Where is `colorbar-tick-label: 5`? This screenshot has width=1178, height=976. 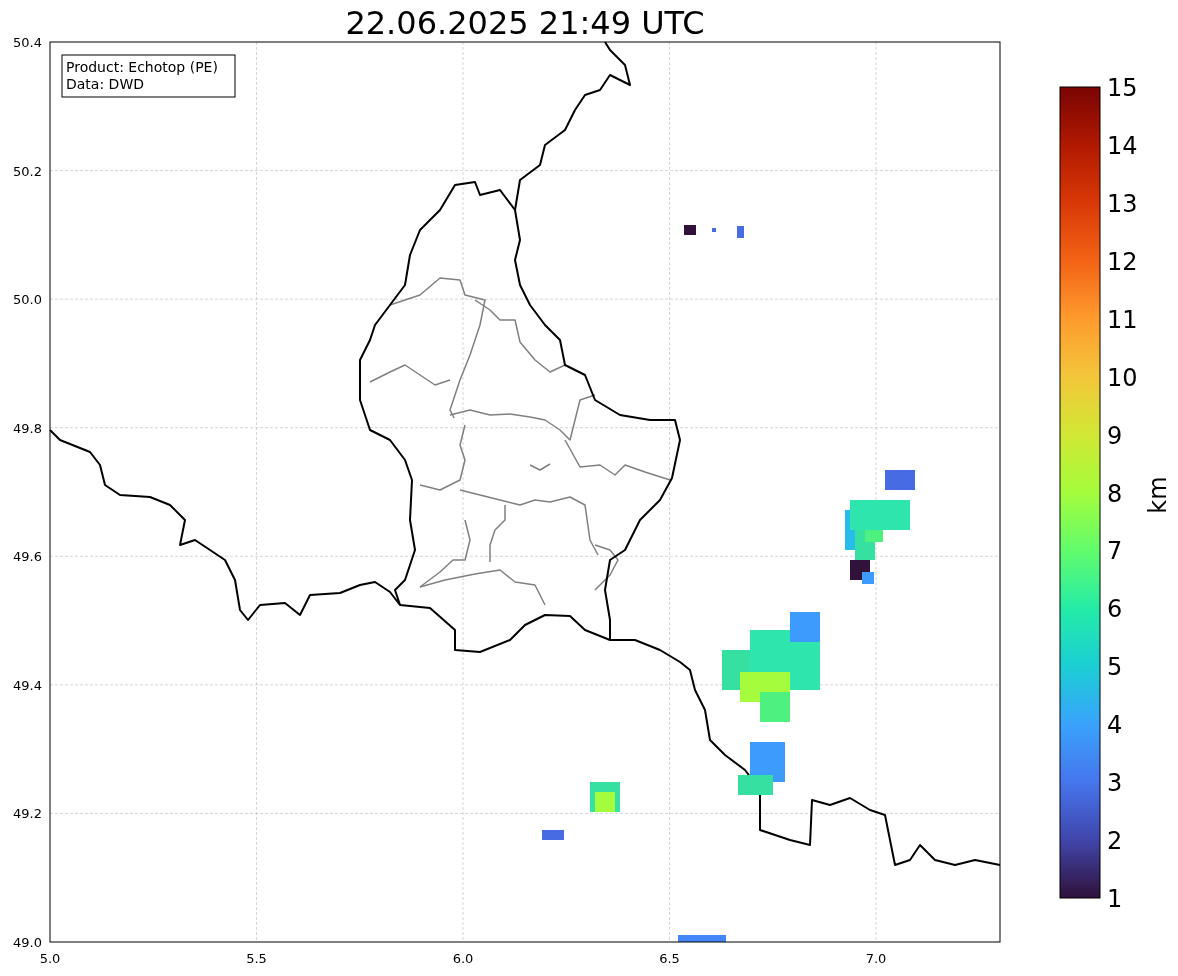 colorbar-tick-label: 5 is located at coordinates (1115, 667).